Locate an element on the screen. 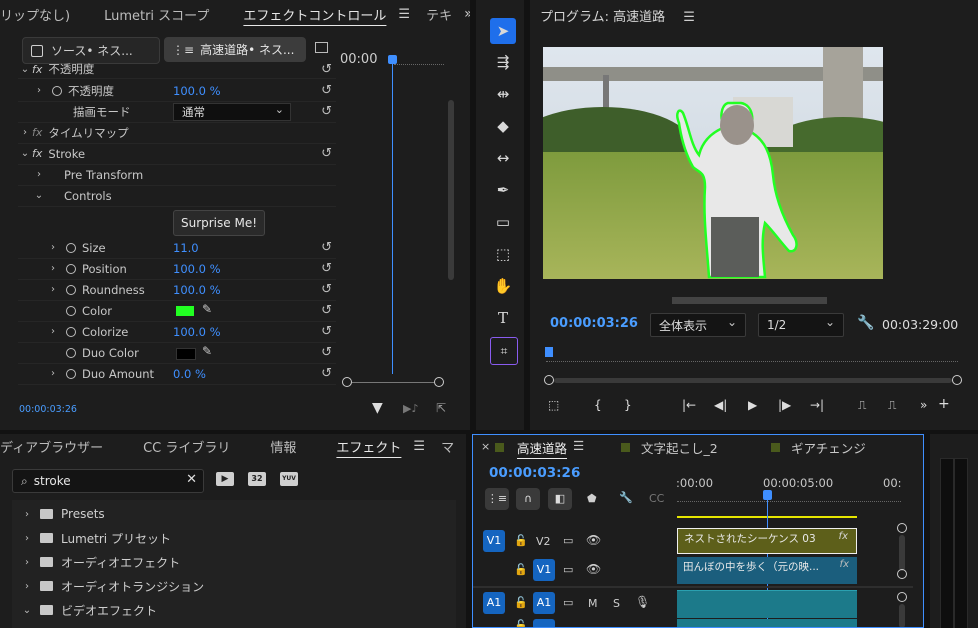 This screenshot has width=978, height=628. more-tabs-icon: » is located at coordinates (467, 14).